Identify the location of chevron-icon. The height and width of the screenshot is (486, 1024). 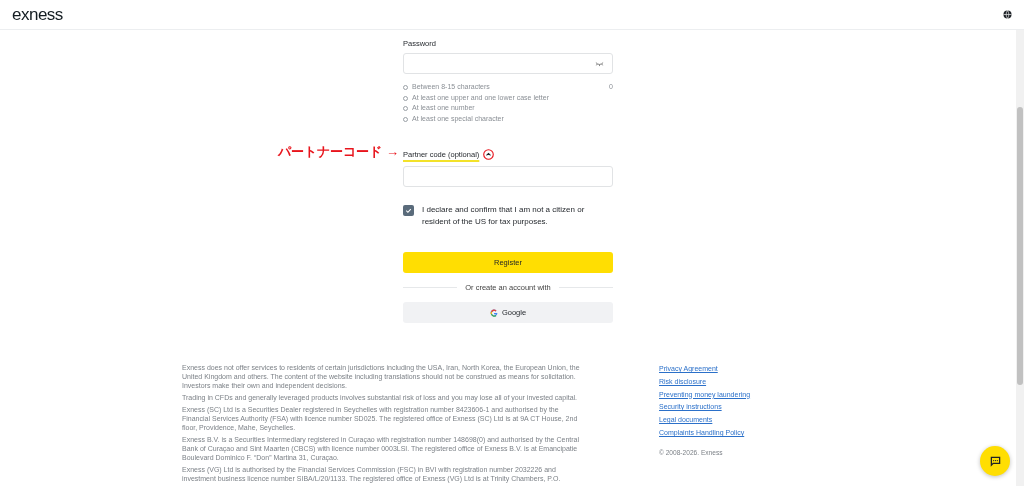
(489, 154).